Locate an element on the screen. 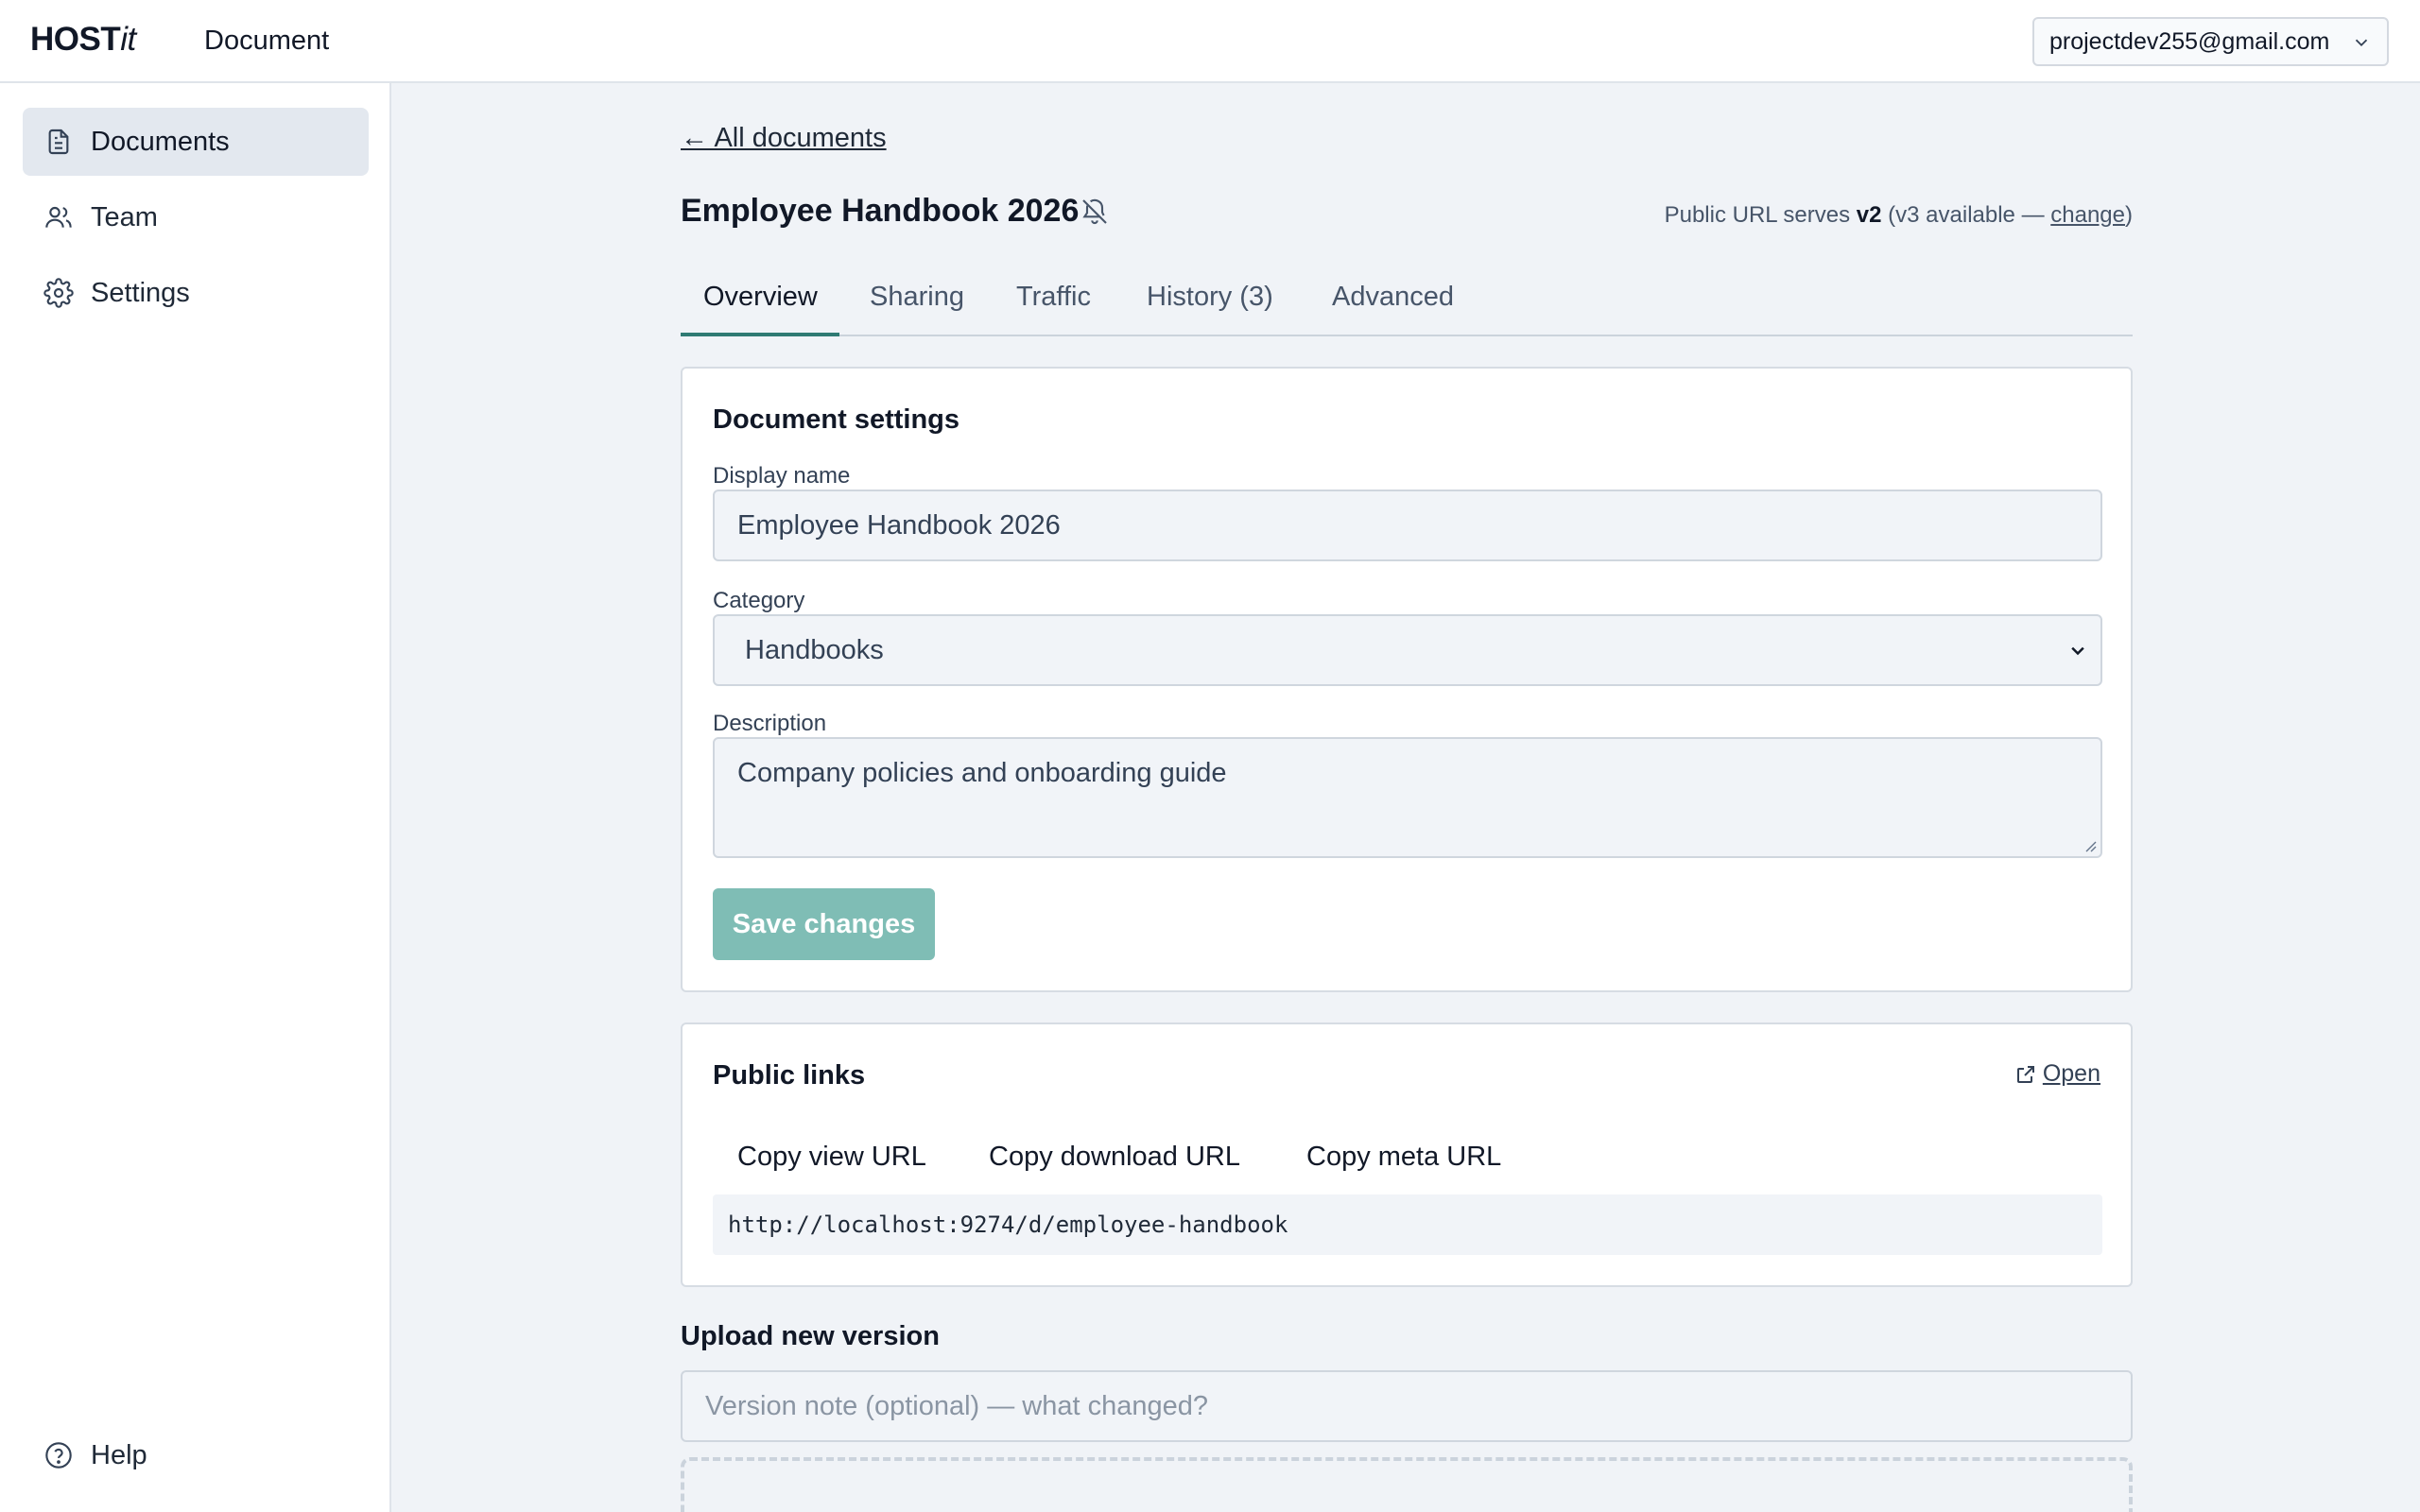 The width and height of the screenshot is (2420, 1512). tab-history: History (3) is located at coordinates (1210, 309).